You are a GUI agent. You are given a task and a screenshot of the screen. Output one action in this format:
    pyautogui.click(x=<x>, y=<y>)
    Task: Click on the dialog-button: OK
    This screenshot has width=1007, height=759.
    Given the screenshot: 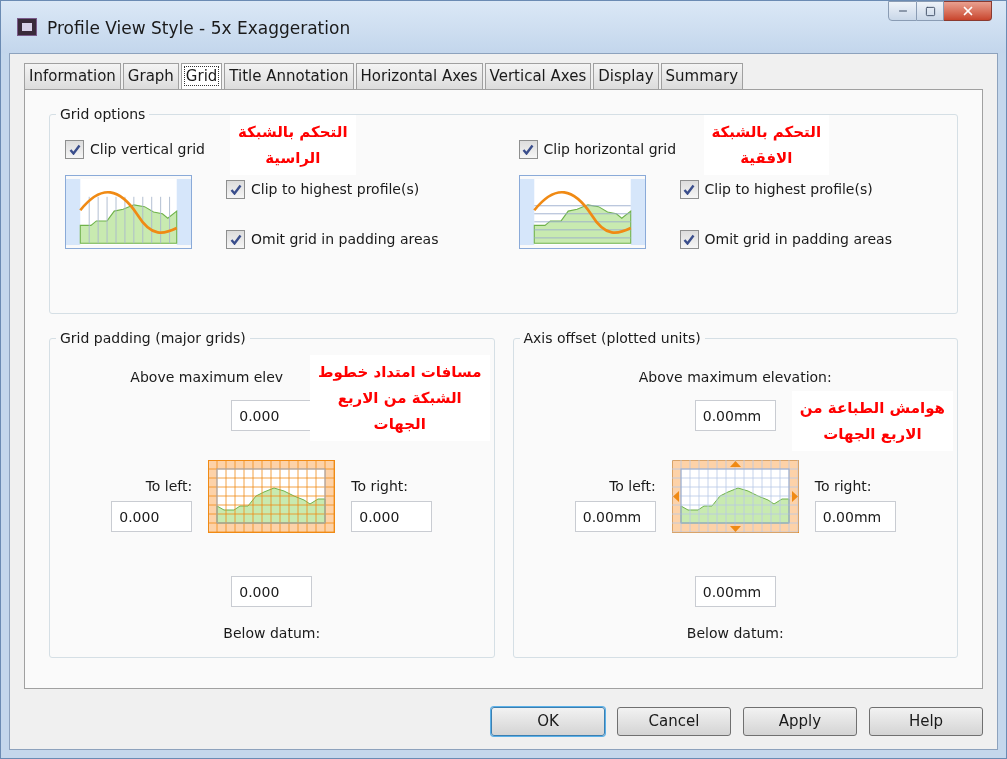 What is the action you would take?
    pyautogui.click(x=548, y=721)
    